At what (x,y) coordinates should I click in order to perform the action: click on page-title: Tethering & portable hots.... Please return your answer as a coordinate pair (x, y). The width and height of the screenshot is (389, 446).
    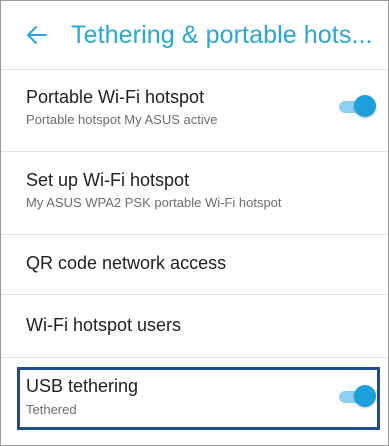
    Looking at the image, I should click on (222, 34).